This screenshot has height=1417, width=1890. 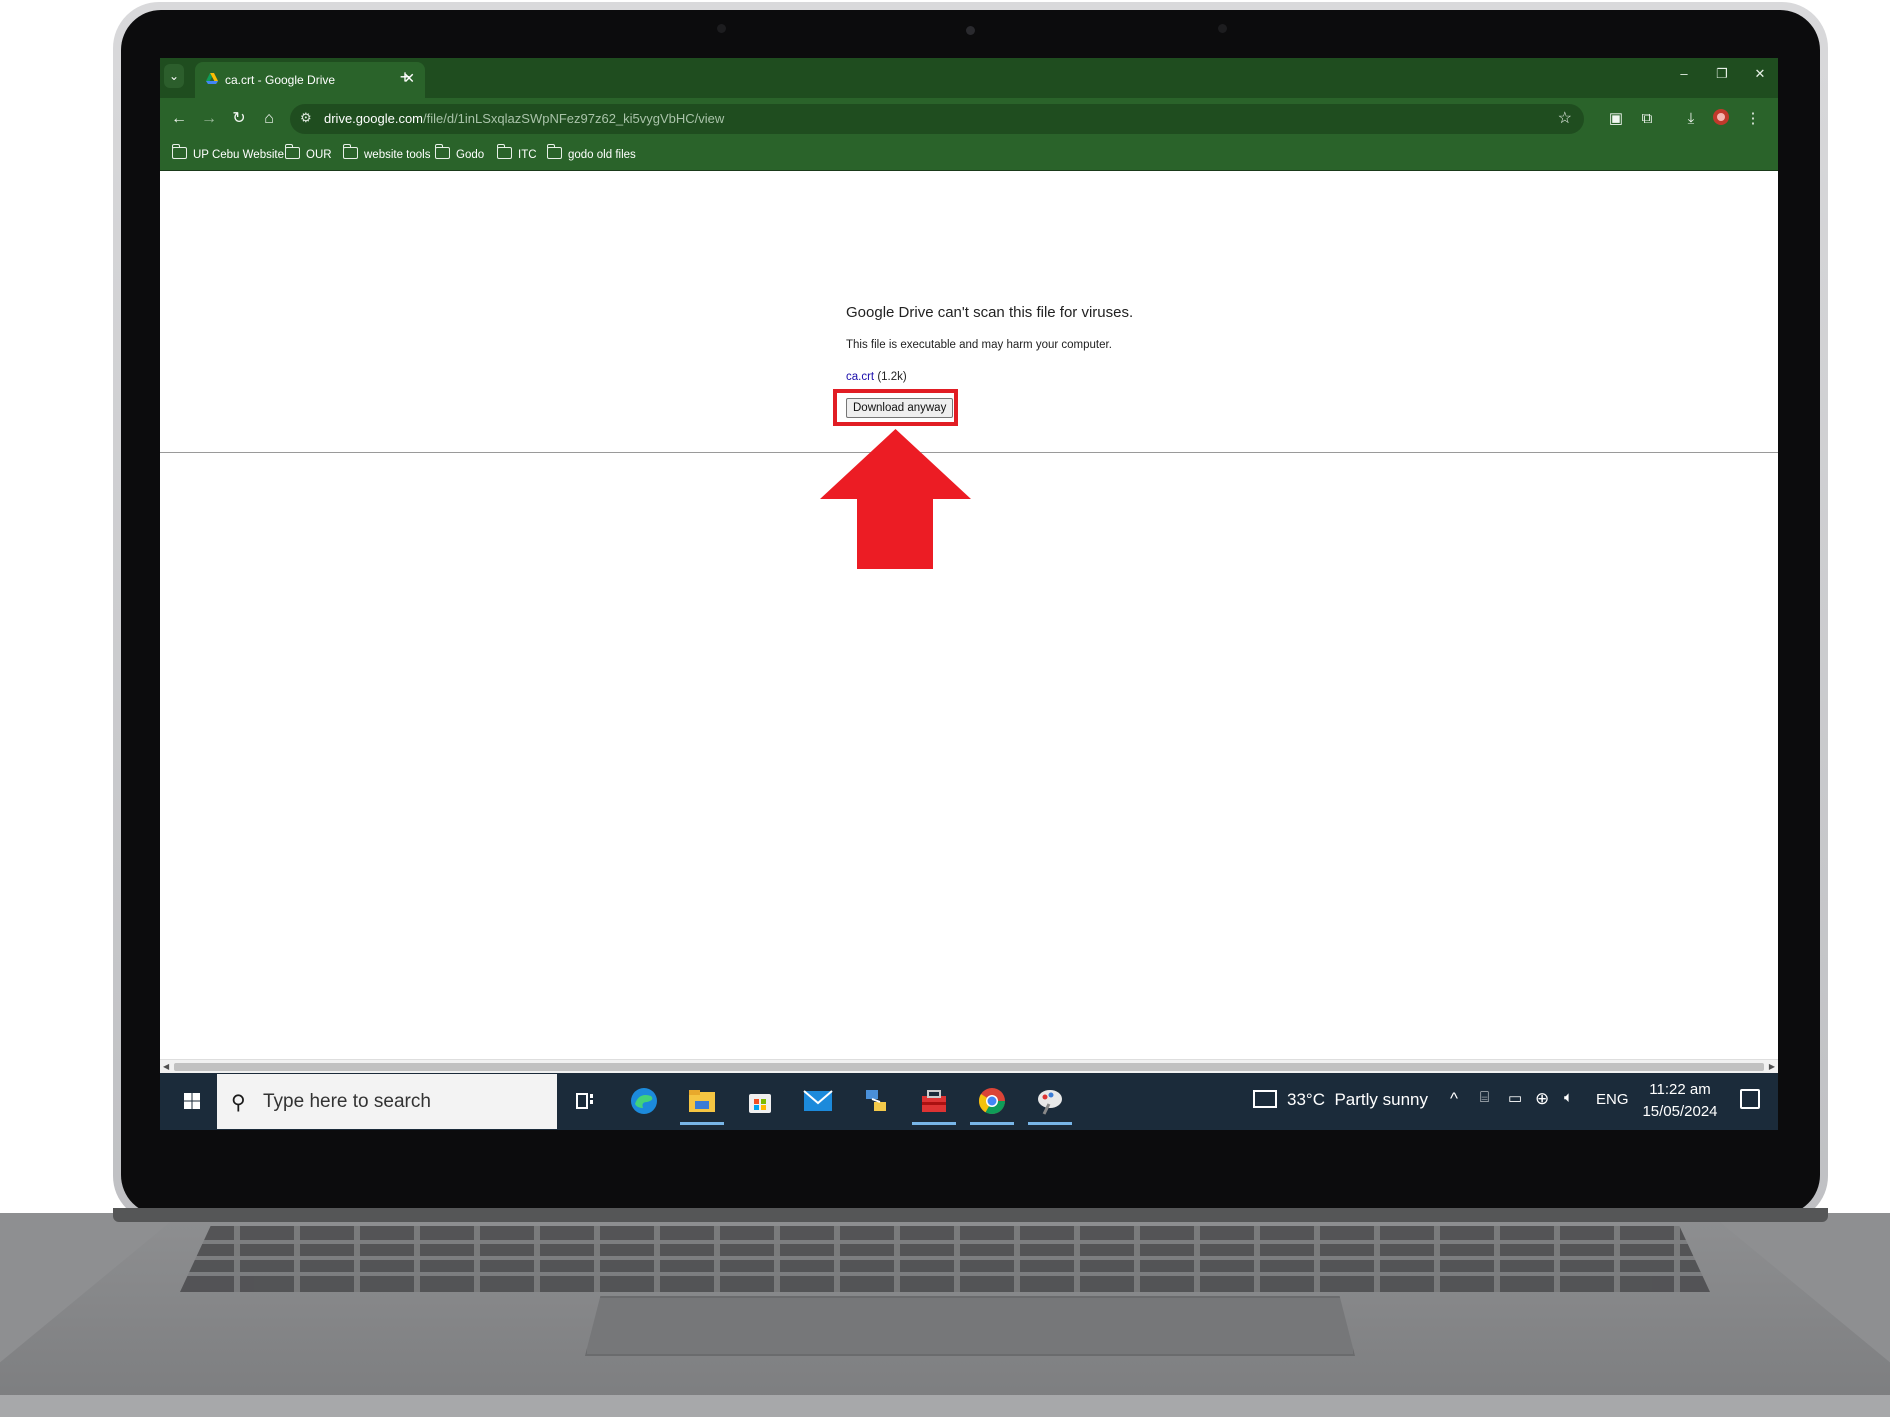 What do you see at coordinates (818, 1101) in the screenshot?
I see `mail-icon` at bounding box center [818, 1101].